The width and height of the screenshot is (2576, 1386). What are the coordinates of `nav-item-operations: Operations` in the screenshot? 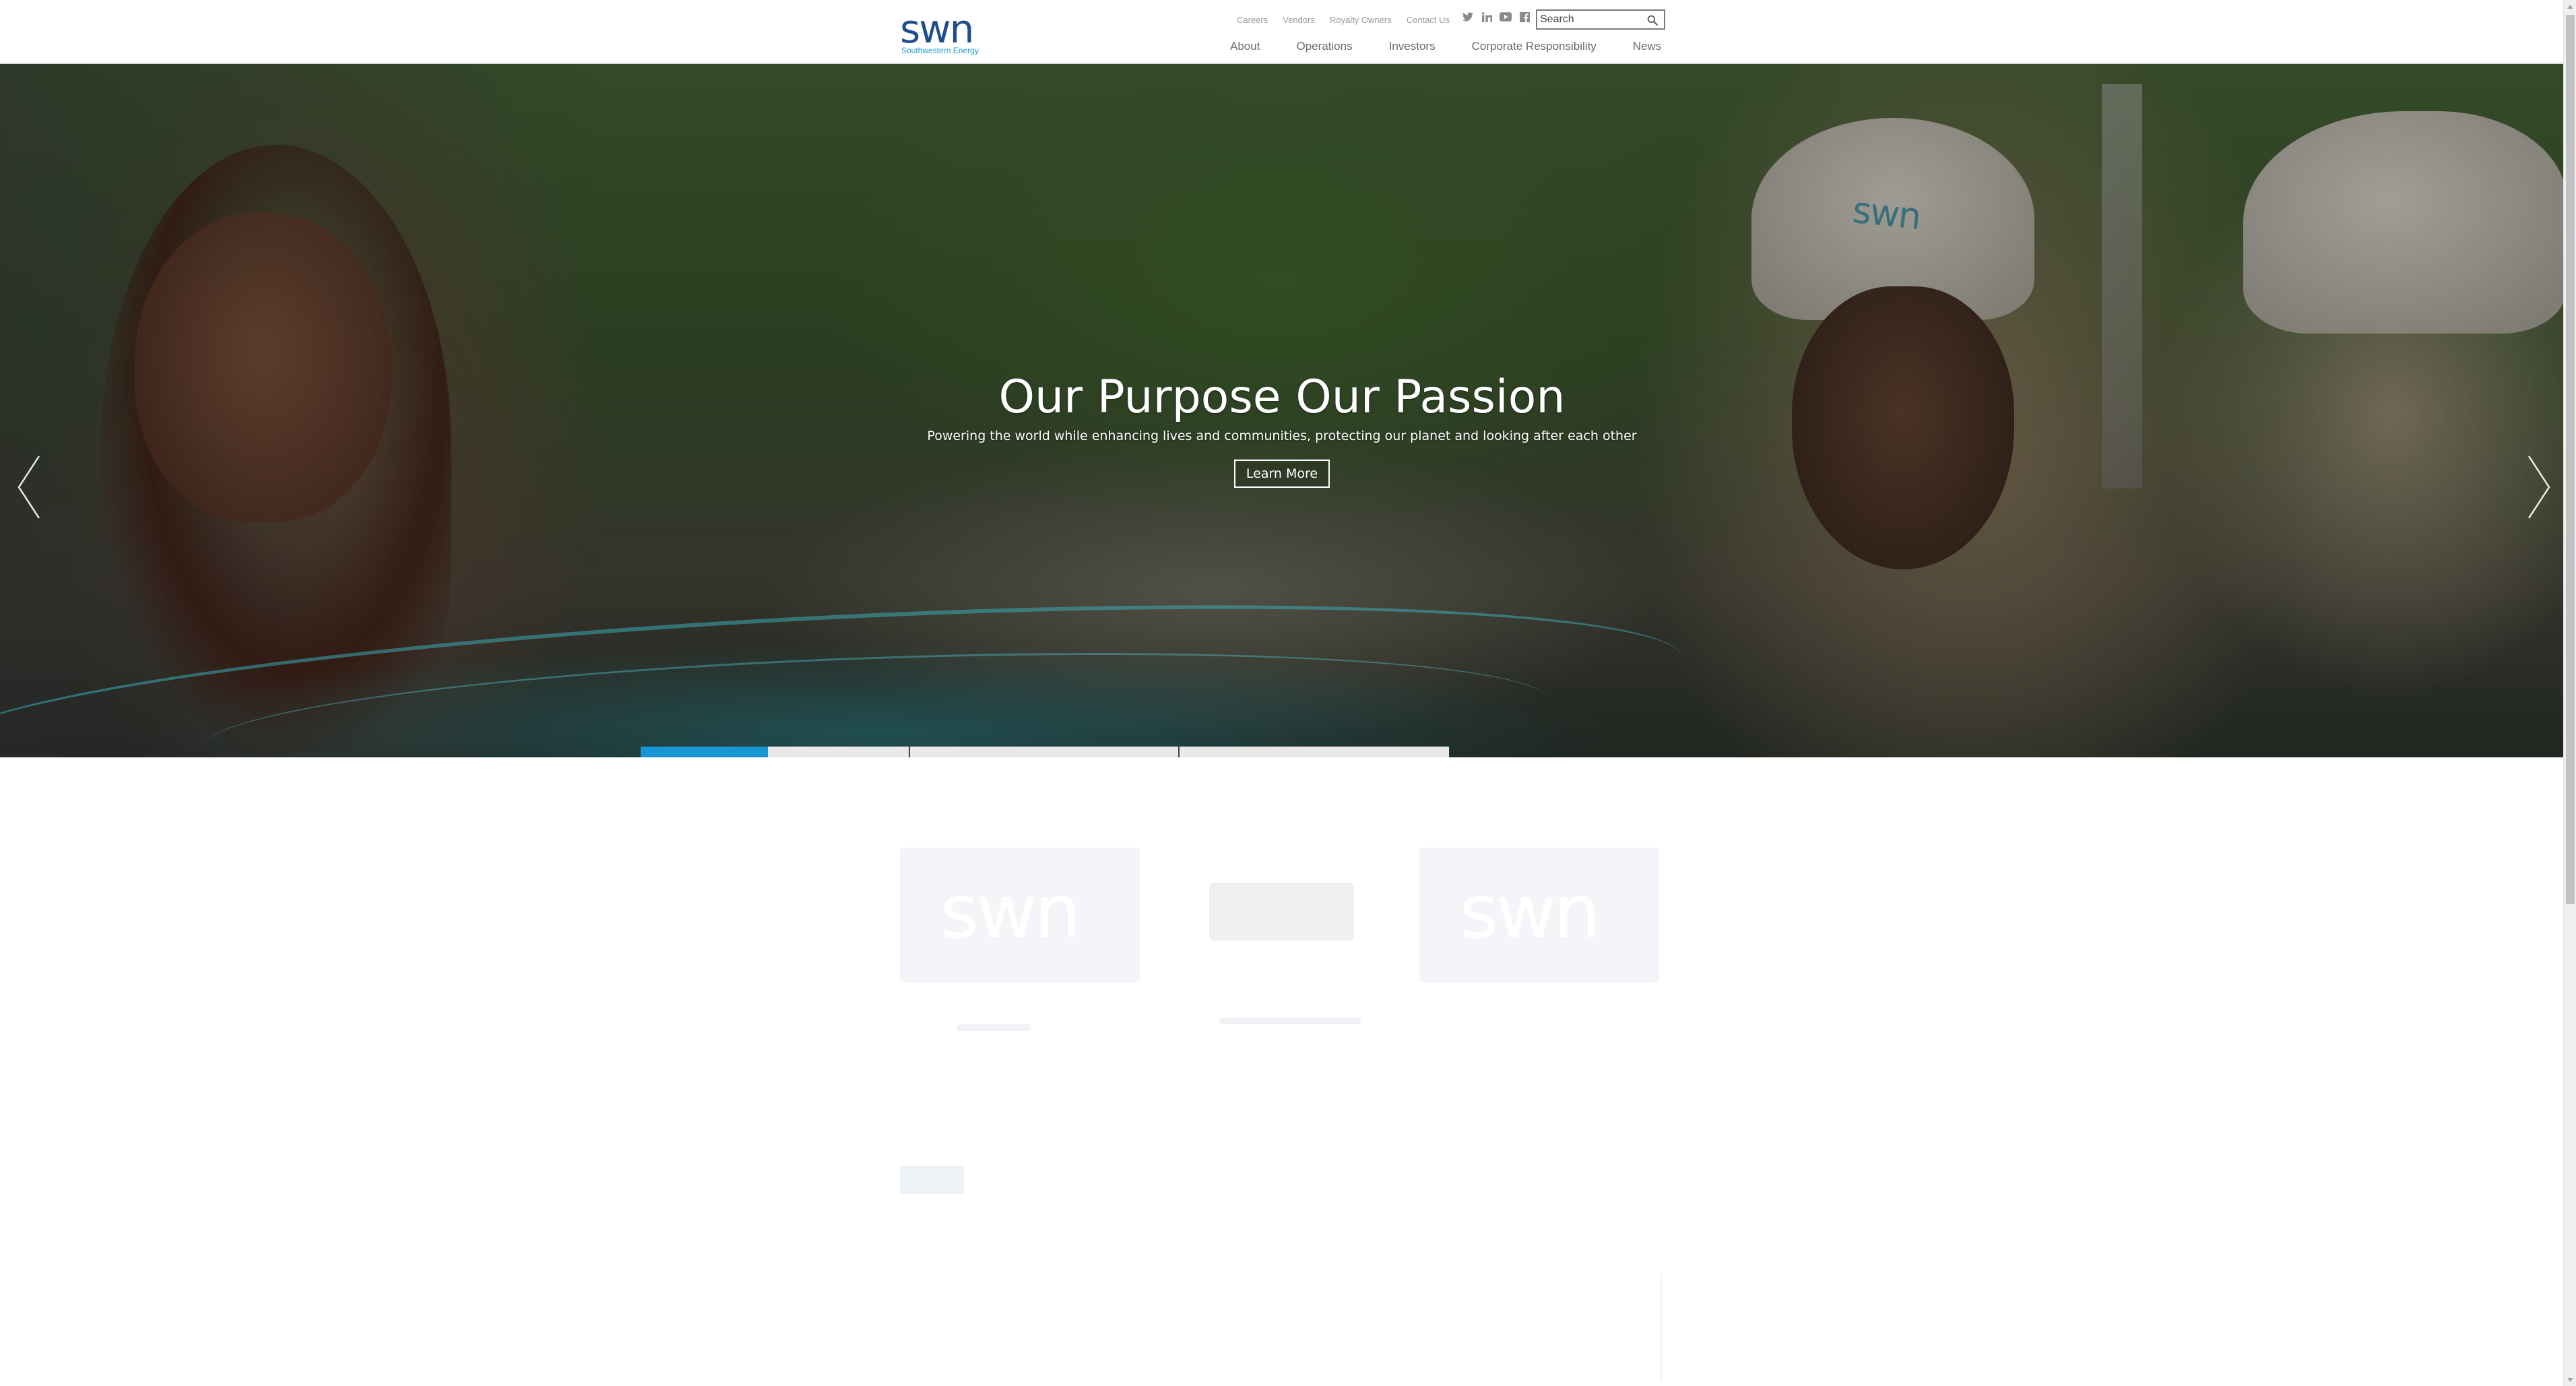 It's located at (1324, 46).